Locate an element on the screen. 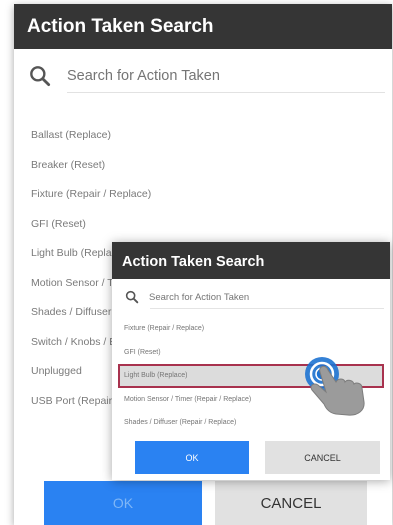 Image resolution: width=393 pixels, height=525 pixels. inset-ok-button: OK is located at coordinates (192, 457).